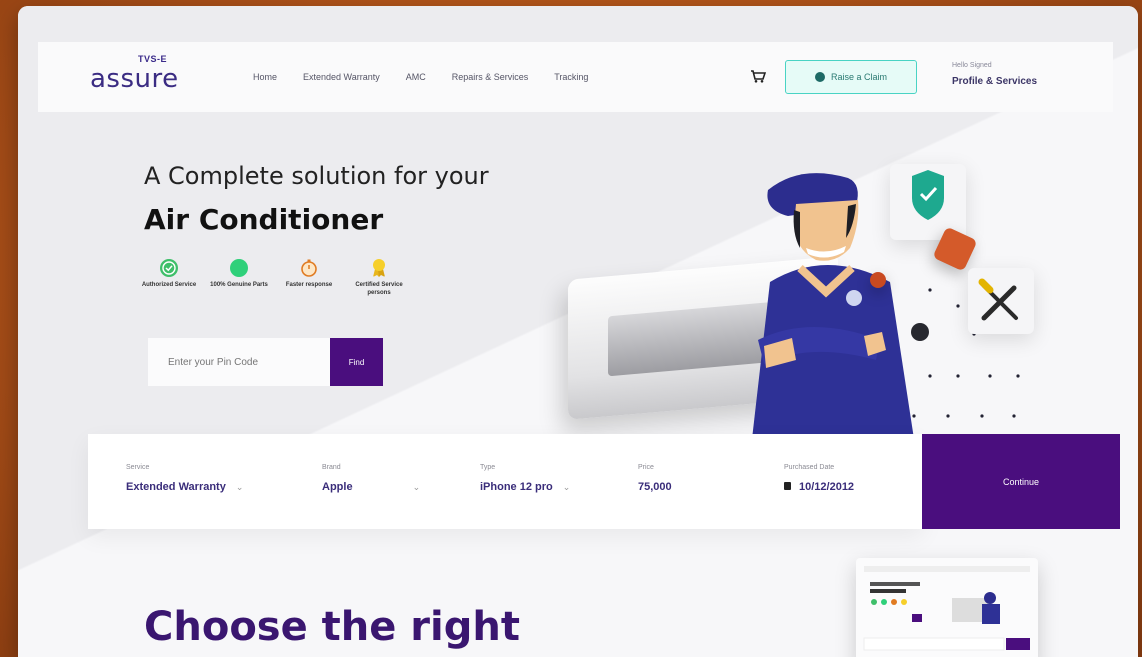 Image resolution: width=1142 pixels, height=657 pixels. I want to click on wrench-screwdriver-icon, so click(998, 299).